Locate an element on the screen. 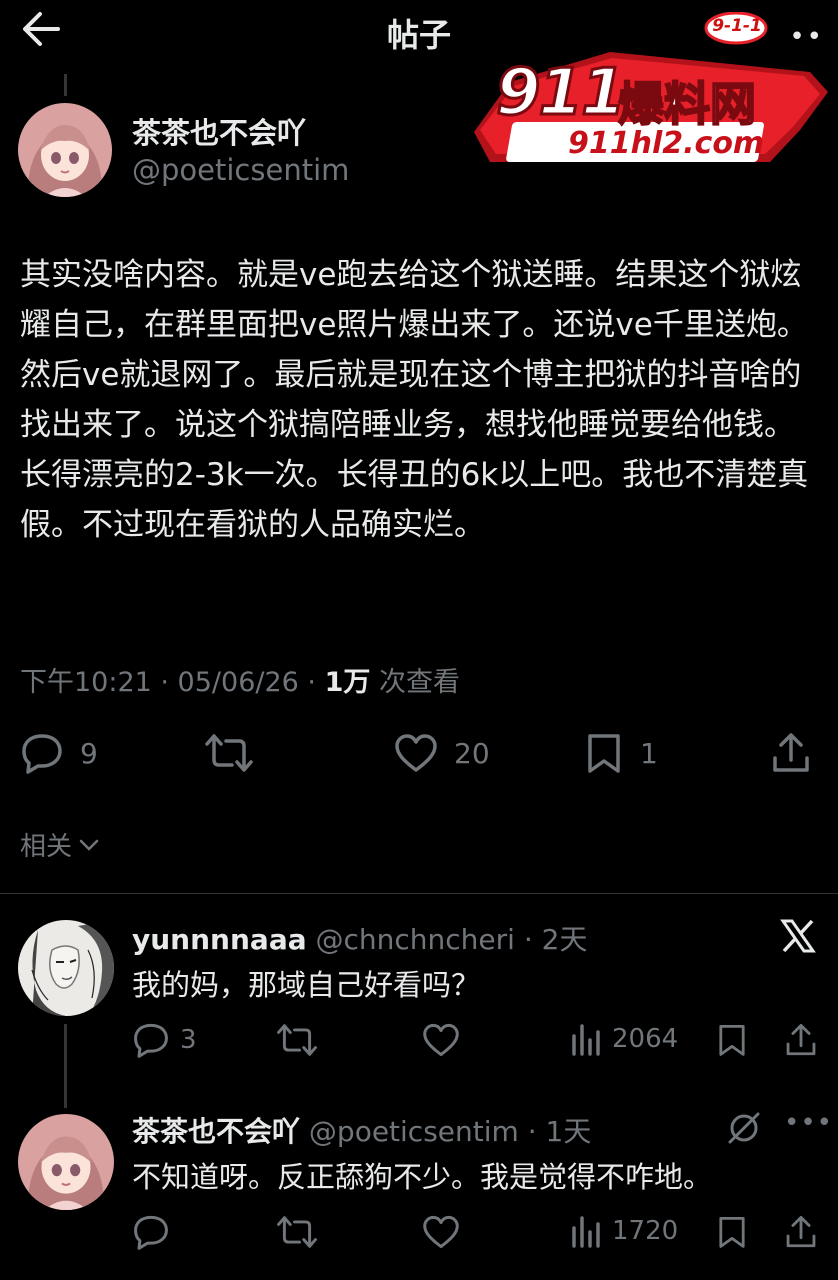  watermark-domain: 911hl2.com is located at coordinates (666, 143).